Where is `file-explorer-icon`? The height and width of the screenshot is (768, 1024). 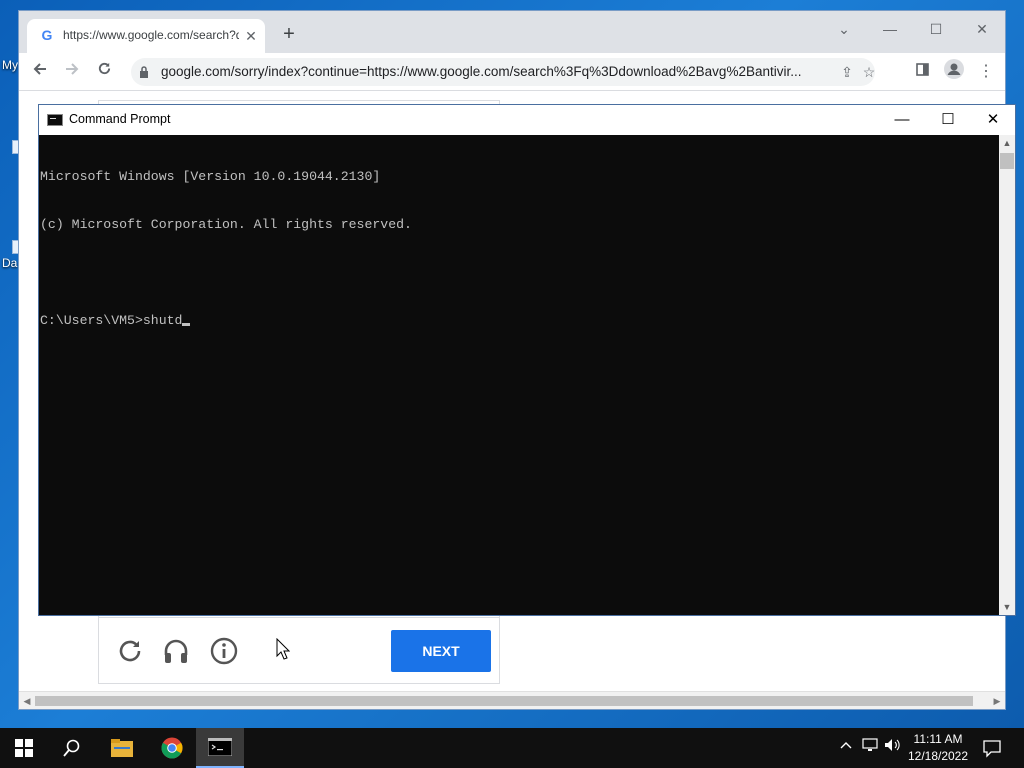 file-explorer-icon is located at coordinates (122, 748).